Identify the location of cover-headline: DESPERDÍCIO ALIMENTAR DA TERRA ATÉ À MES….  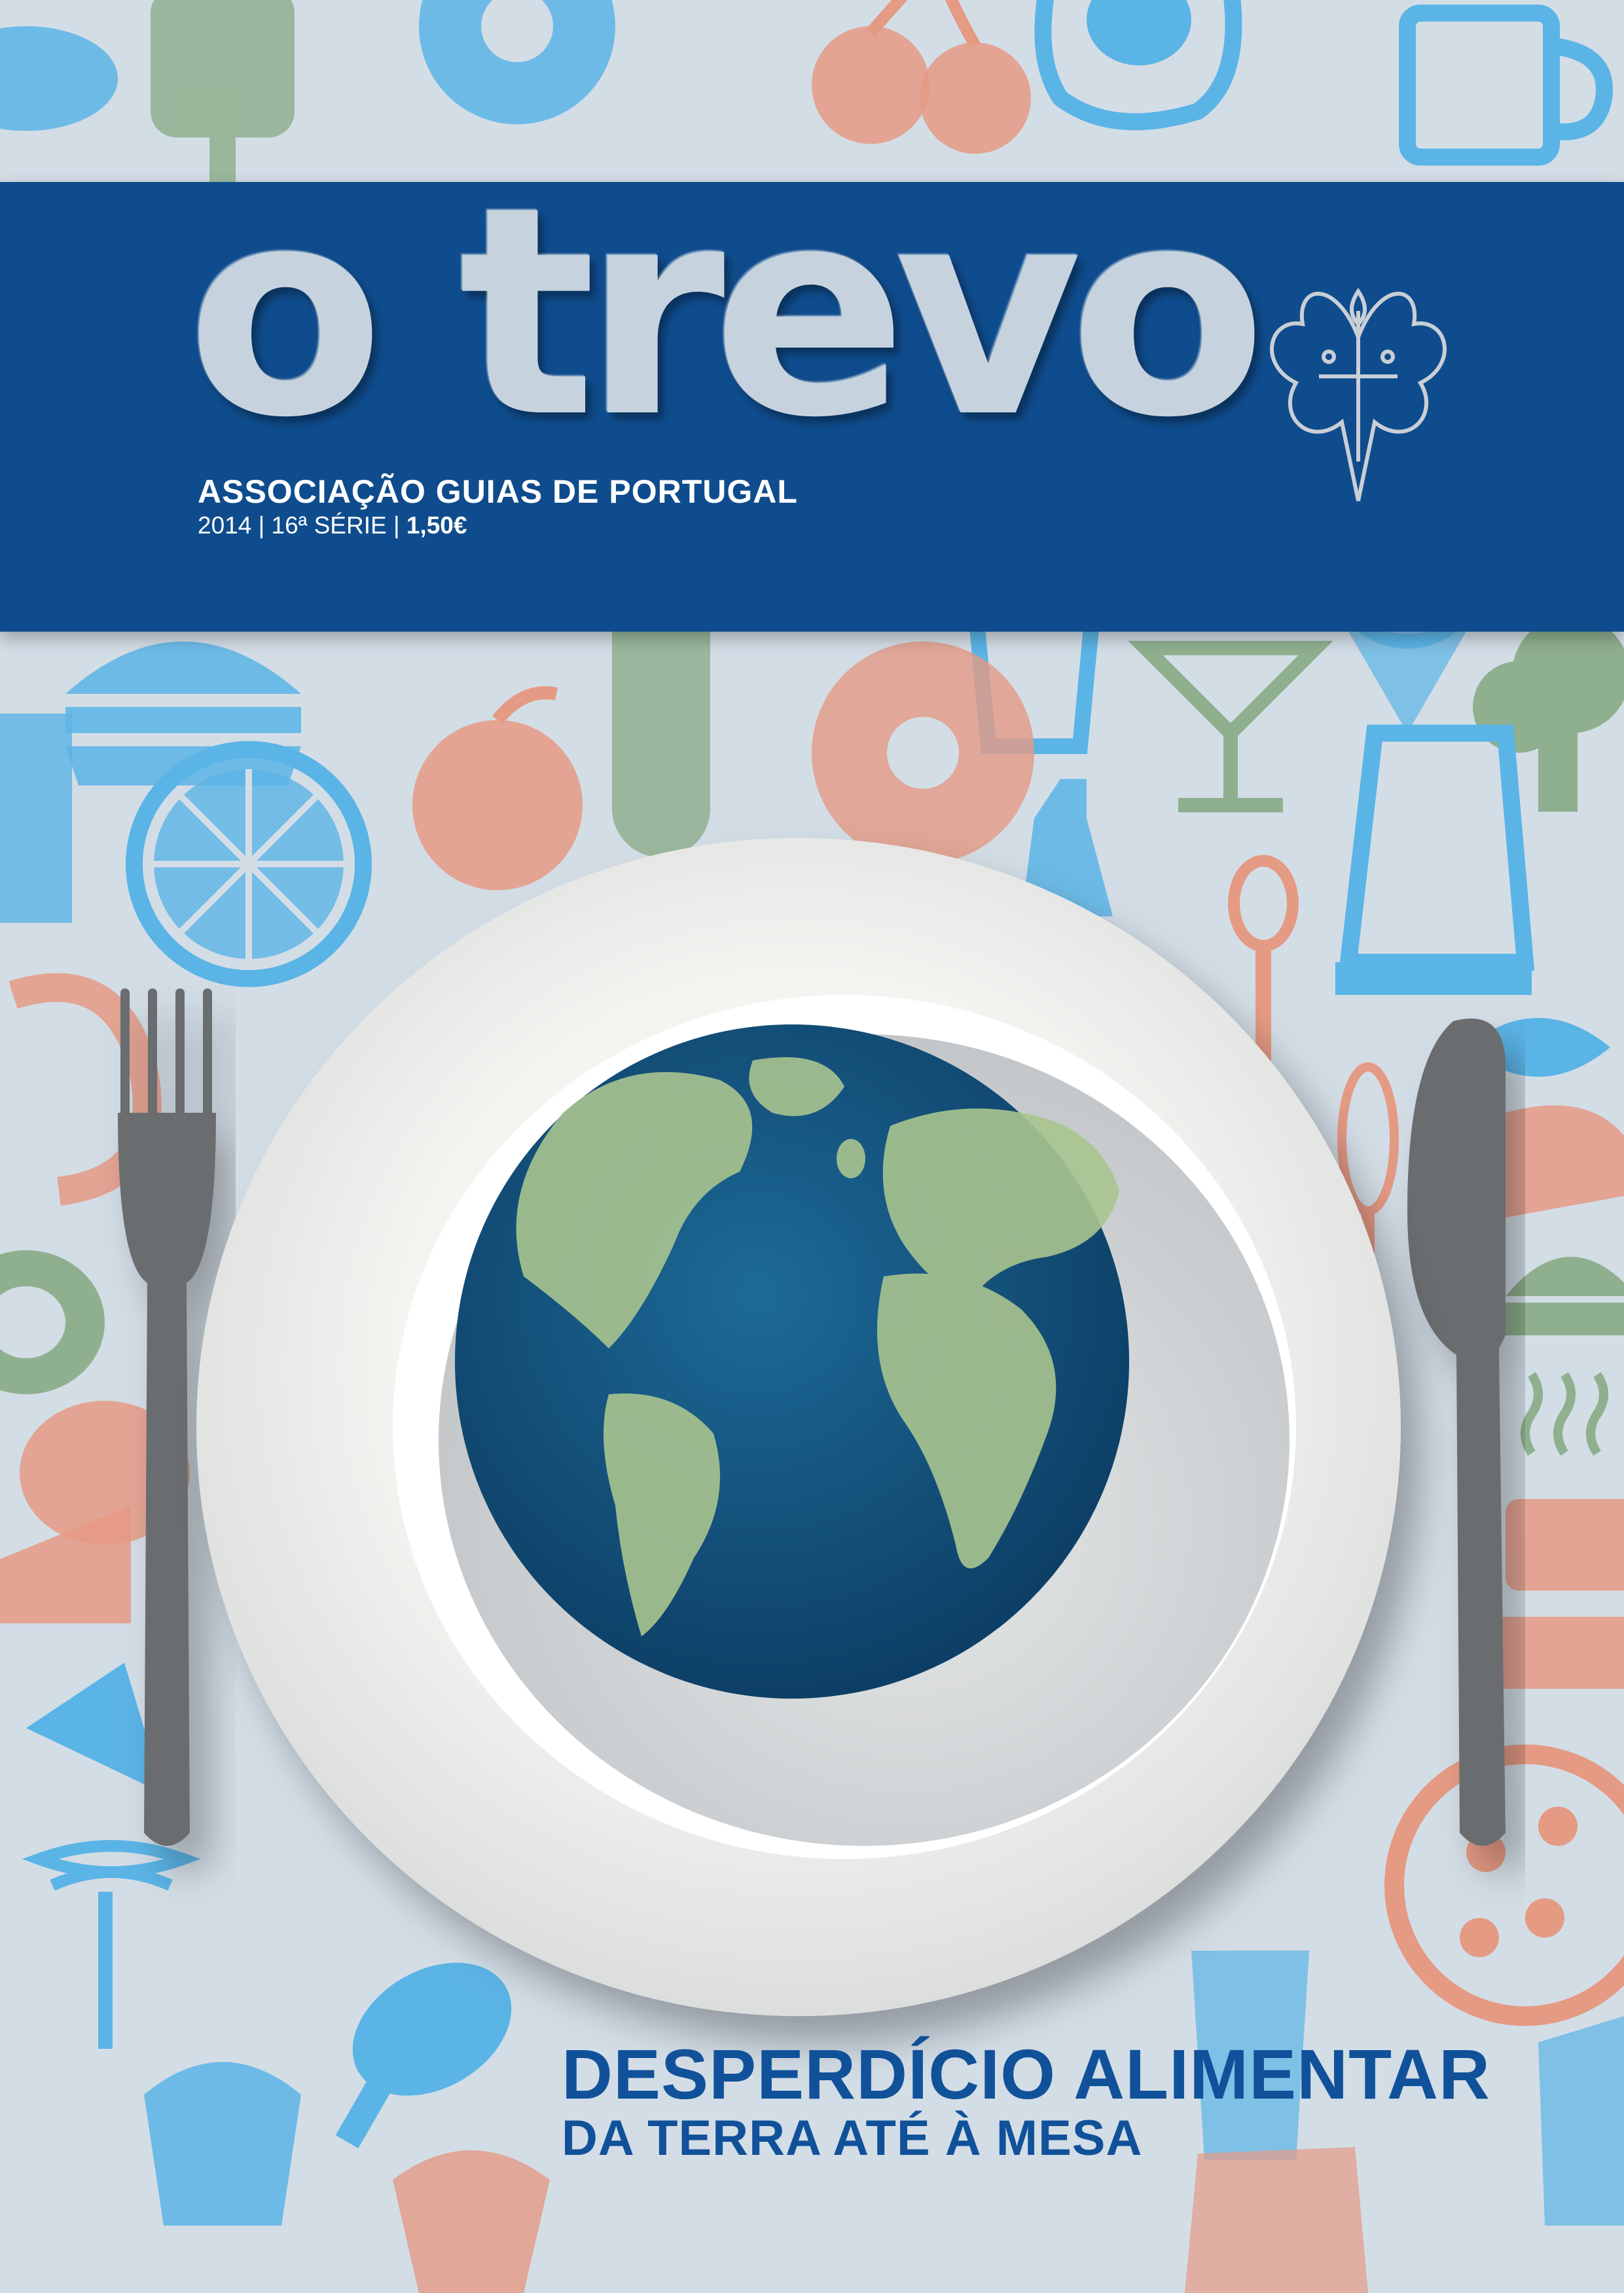
(1026, 2101).